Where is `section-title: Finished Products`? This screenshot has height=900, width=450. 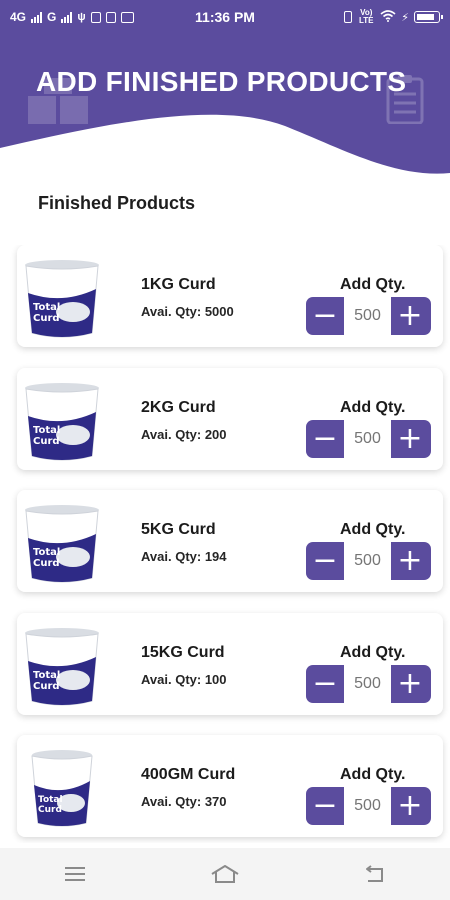
section-title: Finished Products is located at coordinates (117, 203).